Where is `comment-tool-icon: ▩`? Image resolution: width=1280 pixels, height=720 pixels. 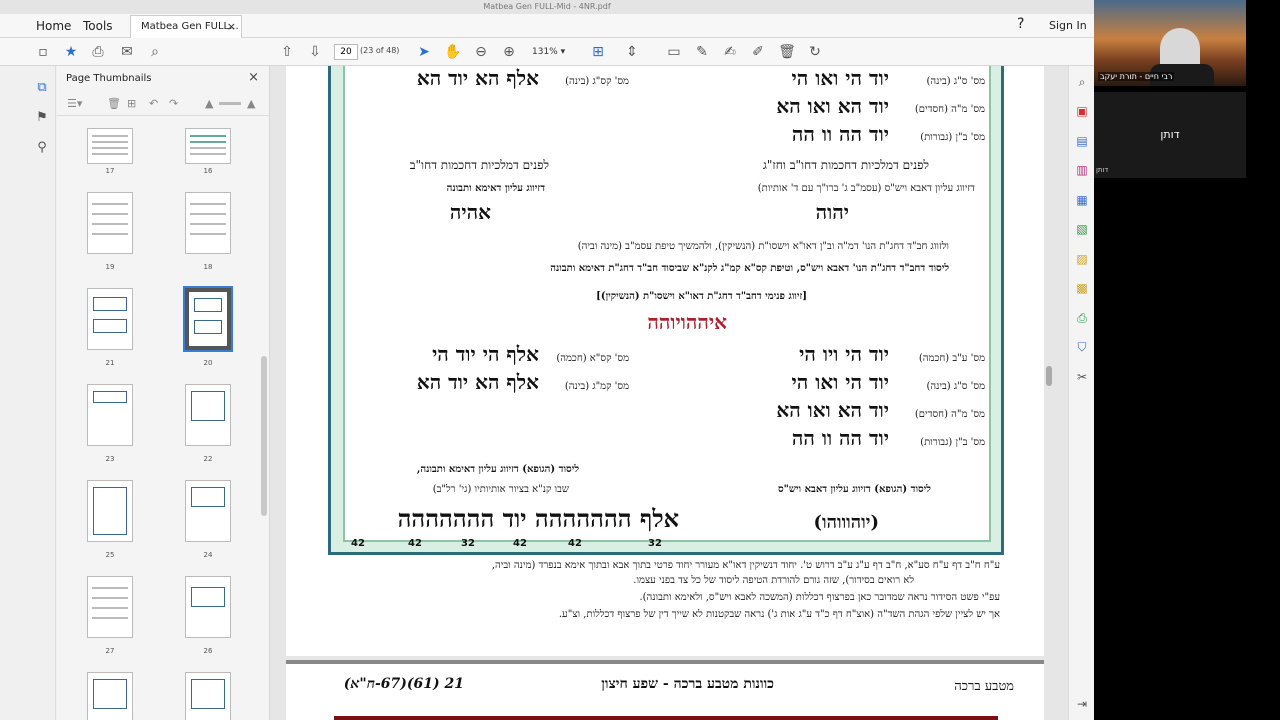
comment-tool-icon: ▩ is located at coordinates (1082, 288).